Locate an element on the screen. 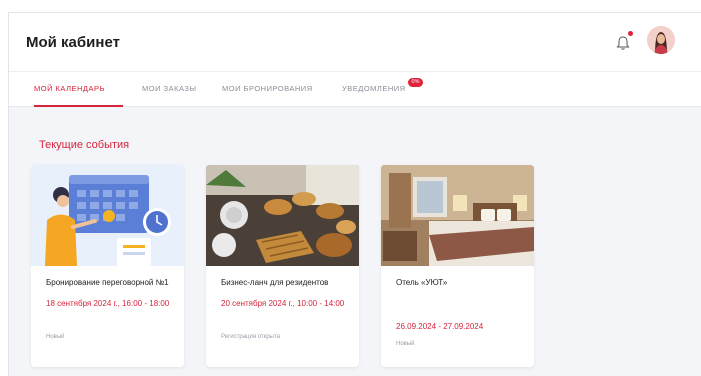 The height and width of the screenshot is (376, 701). business-lunch-photo is located at coordinates (282, 215).